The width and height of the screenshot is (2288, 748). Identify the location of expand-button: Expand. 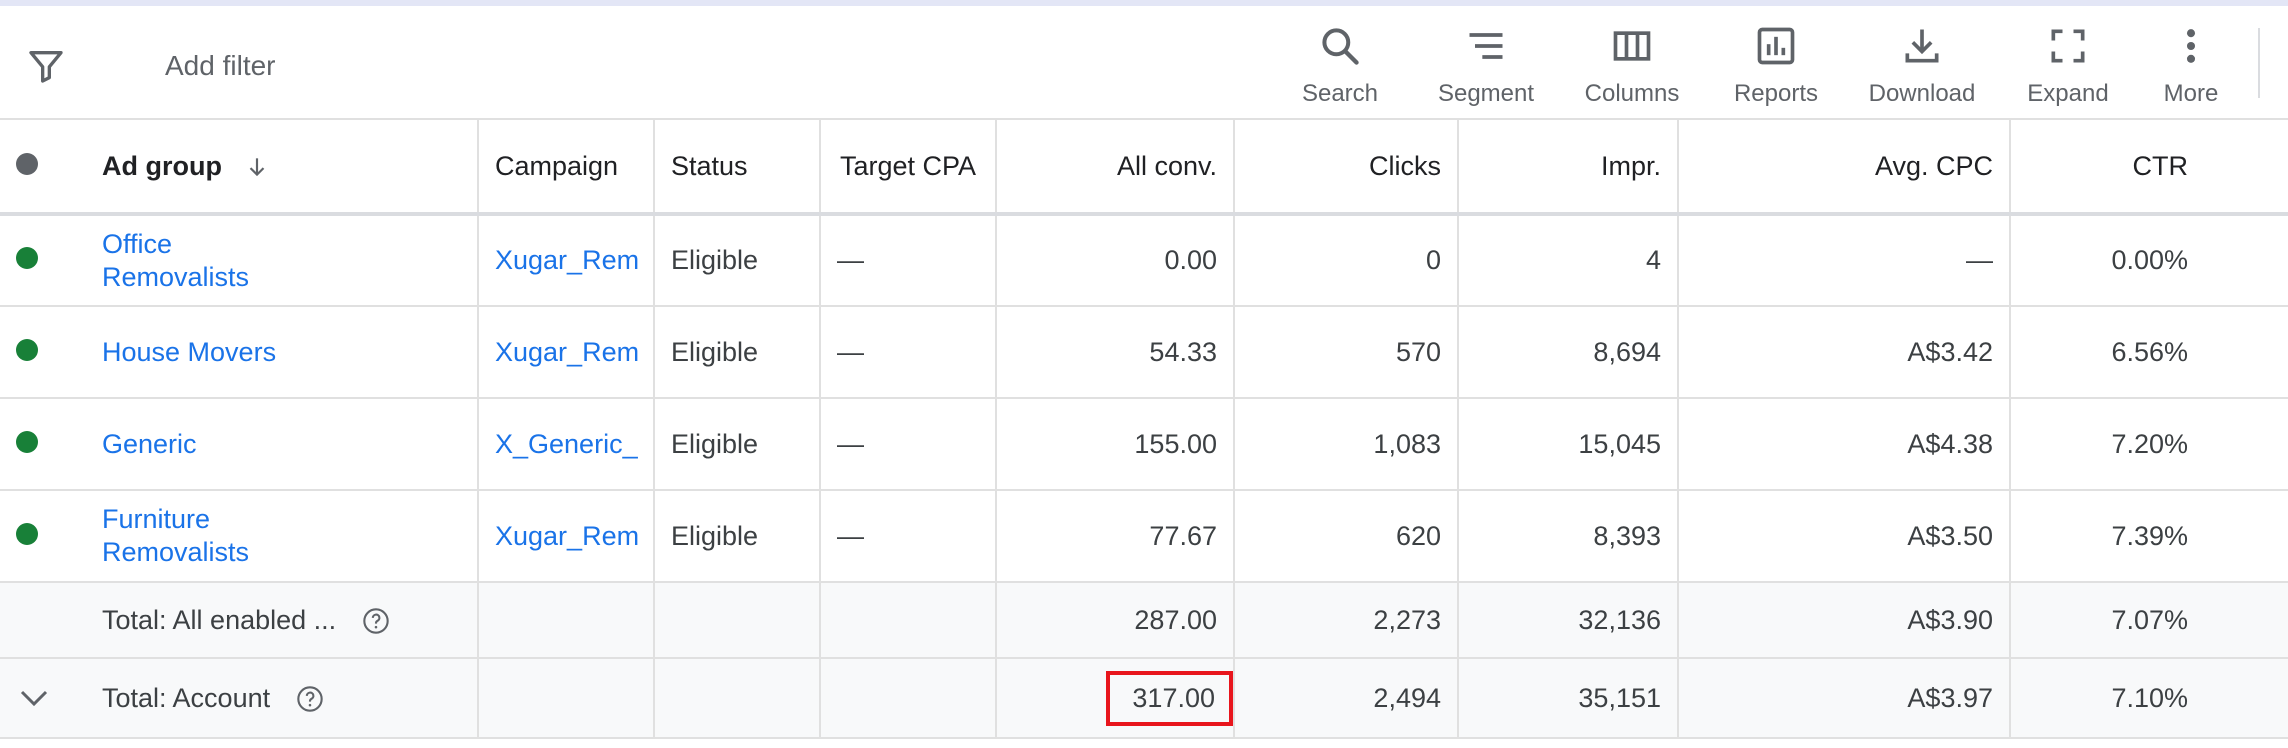
(2068, 69).